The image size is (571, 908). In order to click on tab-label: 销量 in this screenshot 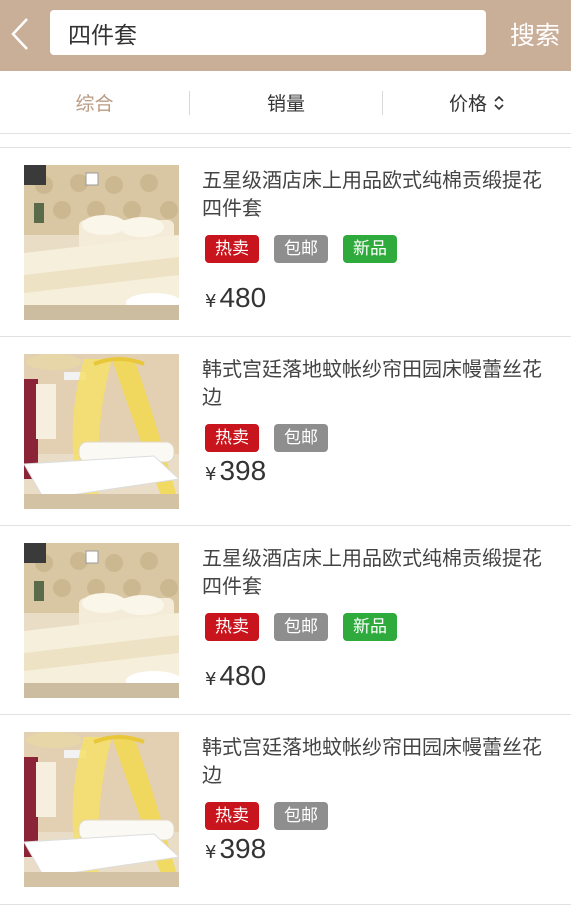, I will do `click(285, 104)`.